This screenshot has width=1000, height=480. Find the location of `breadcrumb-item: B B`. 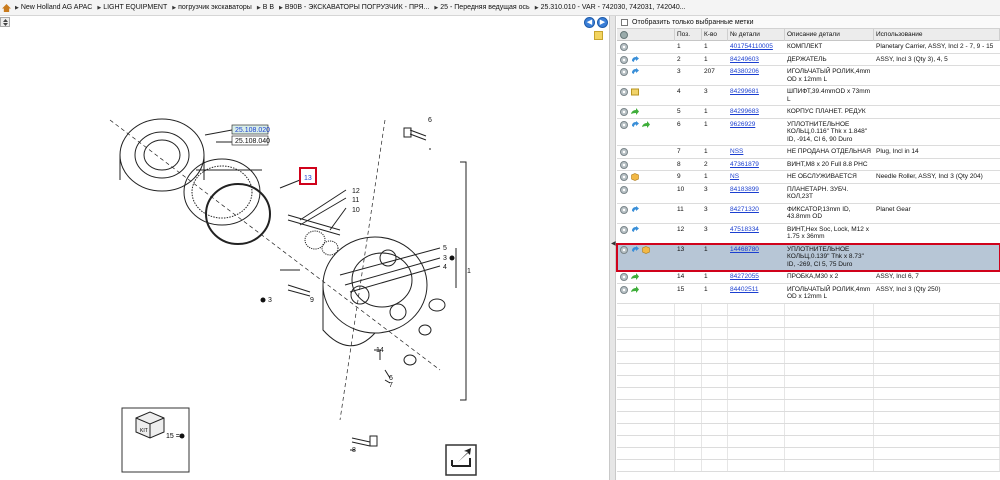

breadcrumb-item: B B is located at coordinates (265, 7).